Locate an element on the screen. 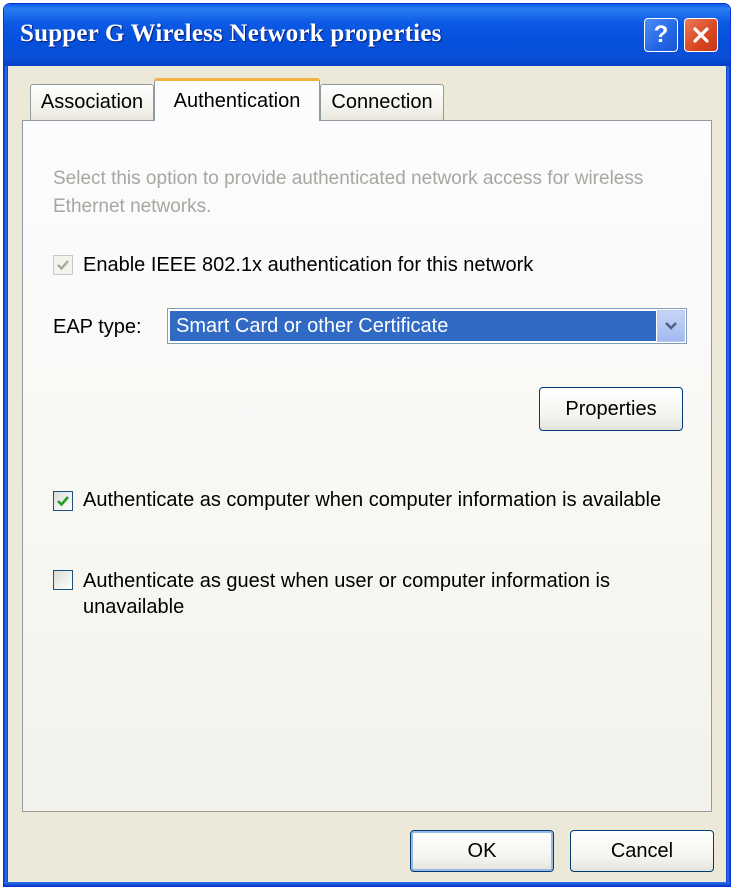  enable-ieee-checkbox is located at coordinates (63, 265).